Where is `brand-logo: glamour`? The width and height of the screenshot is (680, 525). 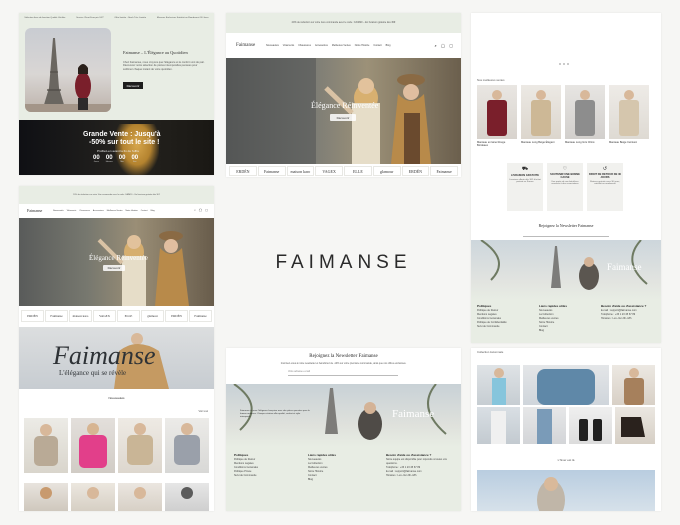
brand-logo: glamour is located at coordinates (386, 171).